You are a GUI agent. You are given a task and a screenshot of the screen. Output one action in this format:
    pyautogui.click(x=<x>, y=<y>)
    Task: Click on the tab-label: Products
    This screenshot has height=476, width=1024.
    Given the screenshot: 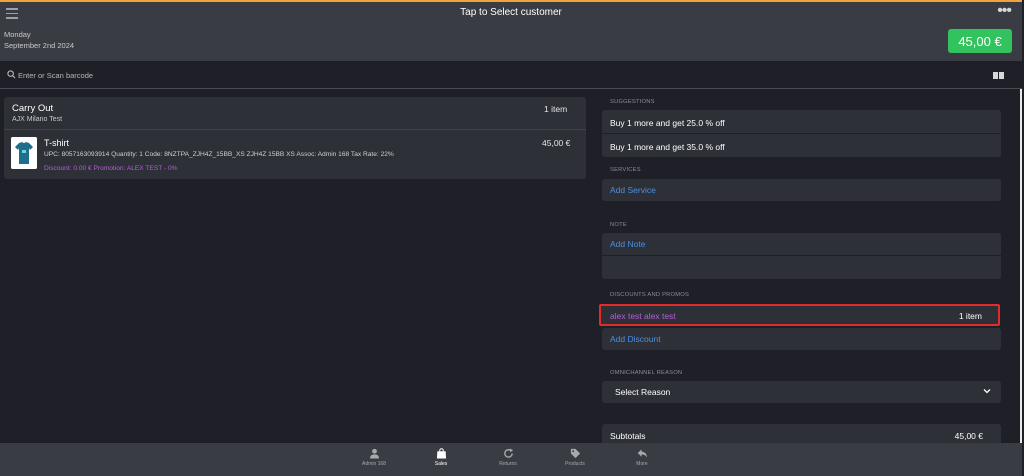 What is the action you would take?
    pyautogui.click(x=575, y=464)
    